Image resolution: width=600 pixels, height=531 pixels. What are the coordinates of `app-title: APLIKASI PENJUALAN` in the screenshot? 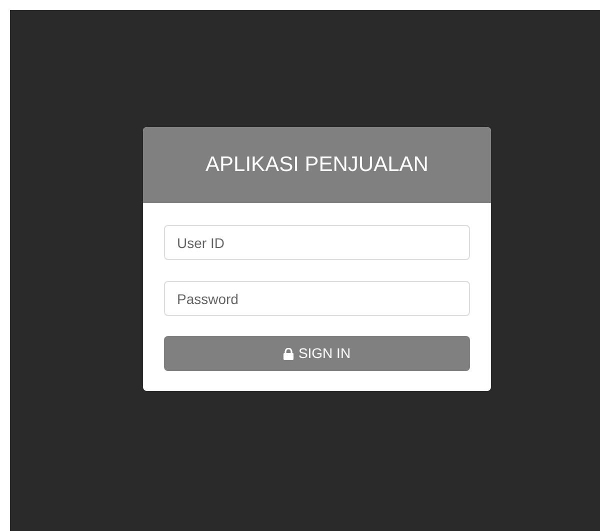 It's located at (317, 165).